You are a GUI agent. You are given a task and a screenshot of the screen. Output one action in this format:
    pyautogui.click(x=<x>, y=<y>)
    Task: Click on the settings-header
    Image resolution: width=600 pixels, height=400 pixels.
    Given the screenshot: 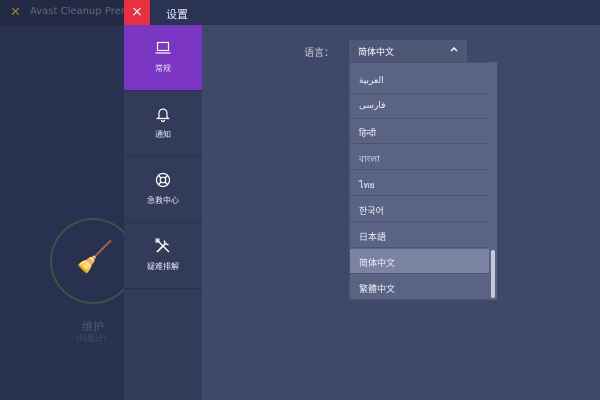 What is the action you would take?
    pyautogui.click(x=362, y=12)
    